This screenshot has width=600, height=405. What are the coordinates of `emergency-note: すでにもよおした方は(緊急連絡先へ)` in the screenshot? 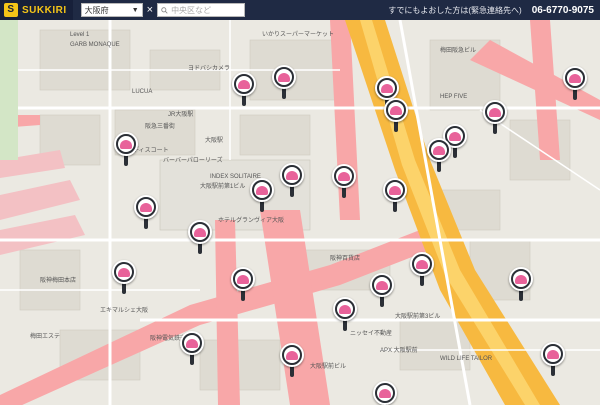 It's located at (455, 10).